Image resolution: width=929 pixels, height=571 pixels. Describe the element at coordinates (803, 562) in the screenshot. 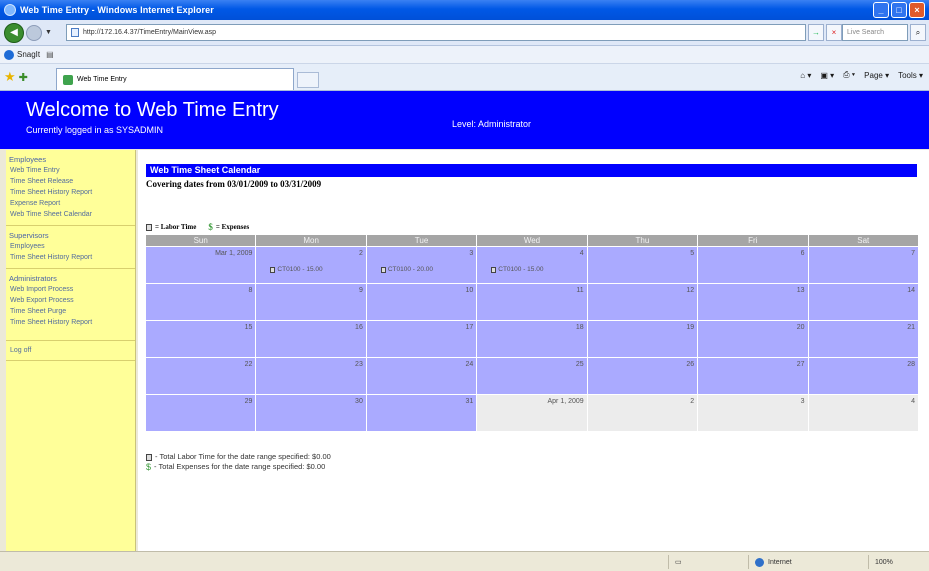

I see `security-zone: Internet` at that location.